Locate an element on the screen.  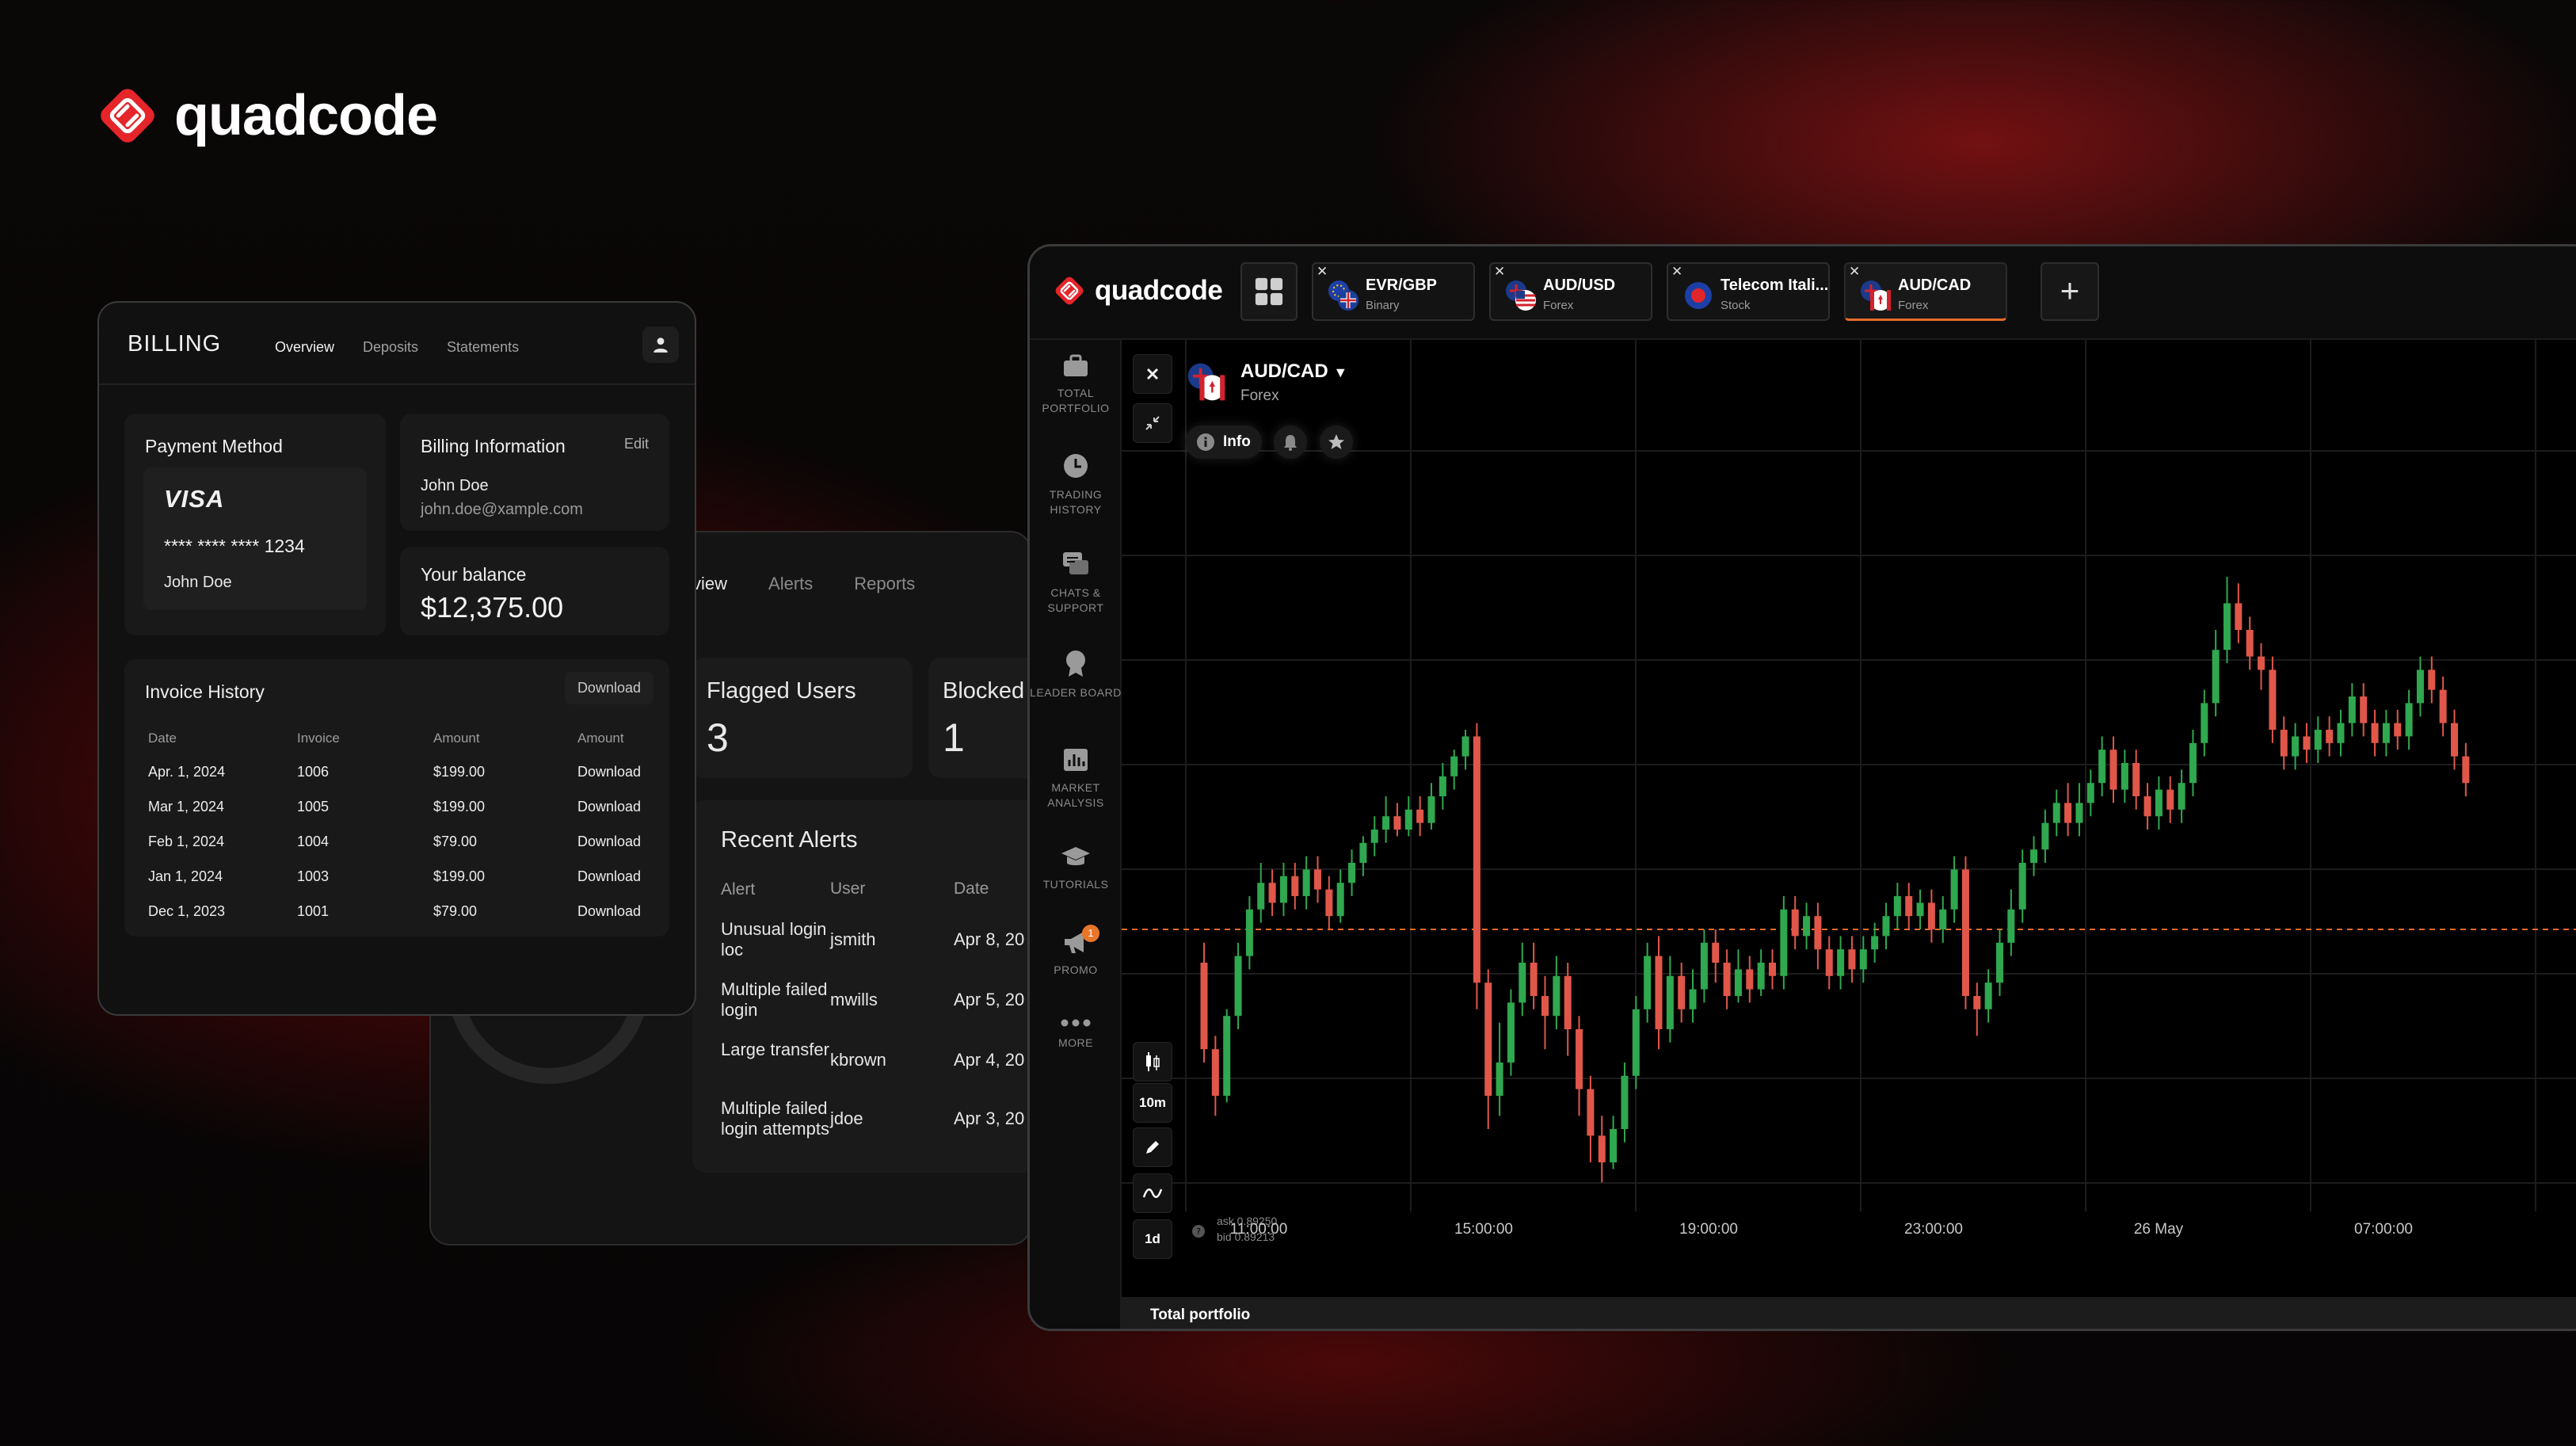
sidebar-item-tutorials: TUTORIALS is located at coordinates (1076, 868).